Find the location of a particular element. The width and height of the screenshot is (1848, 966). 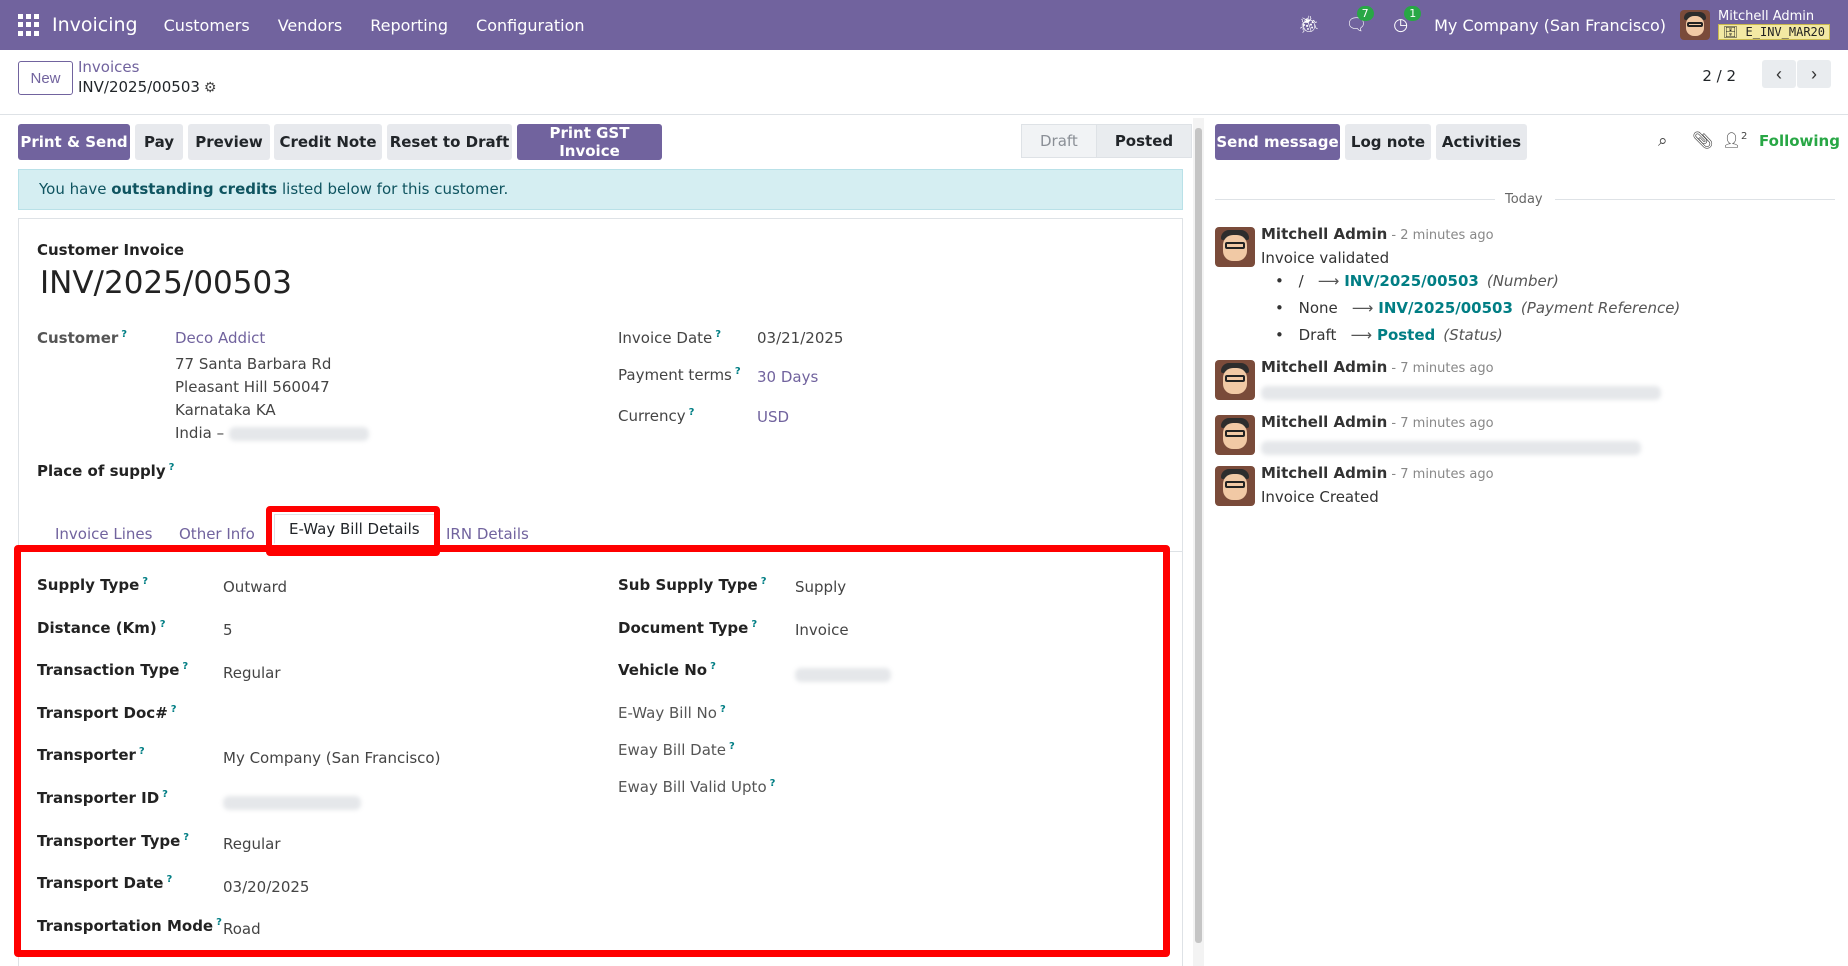

send-message-button: Send message is located at coordinates (1277, 142).